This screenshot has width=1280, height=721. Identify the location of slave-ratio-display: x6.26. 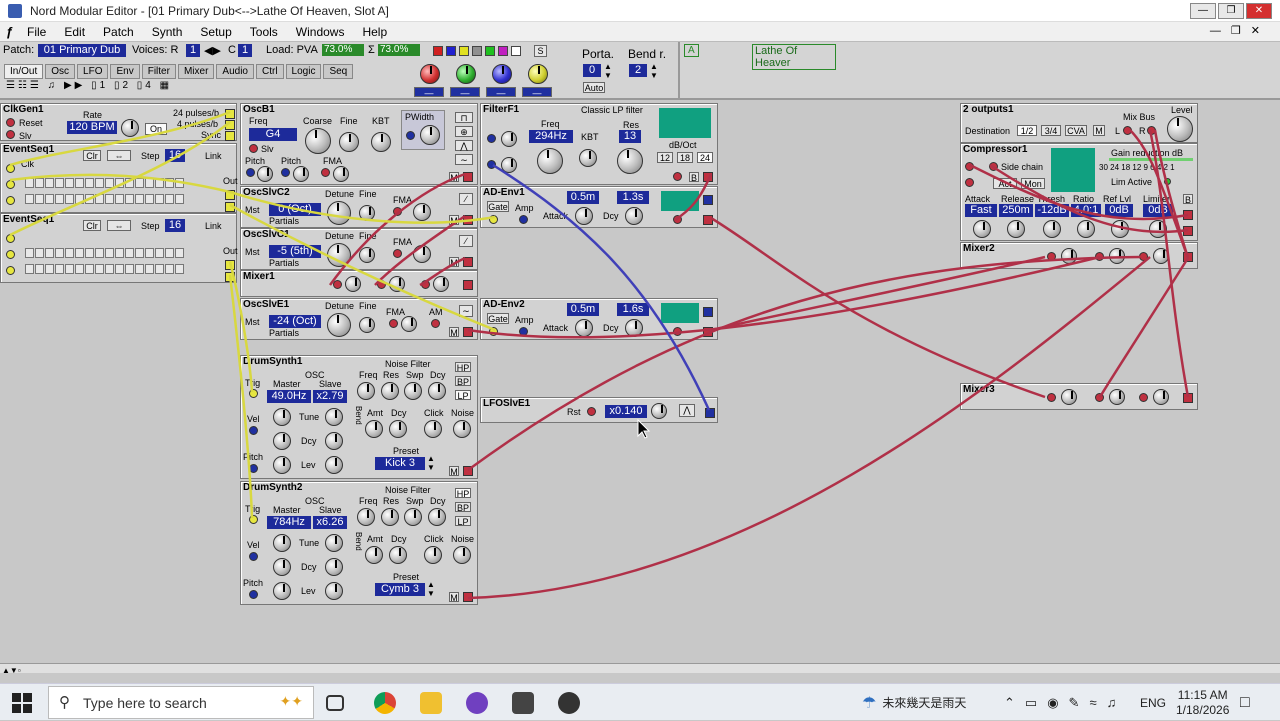
(330, 522).